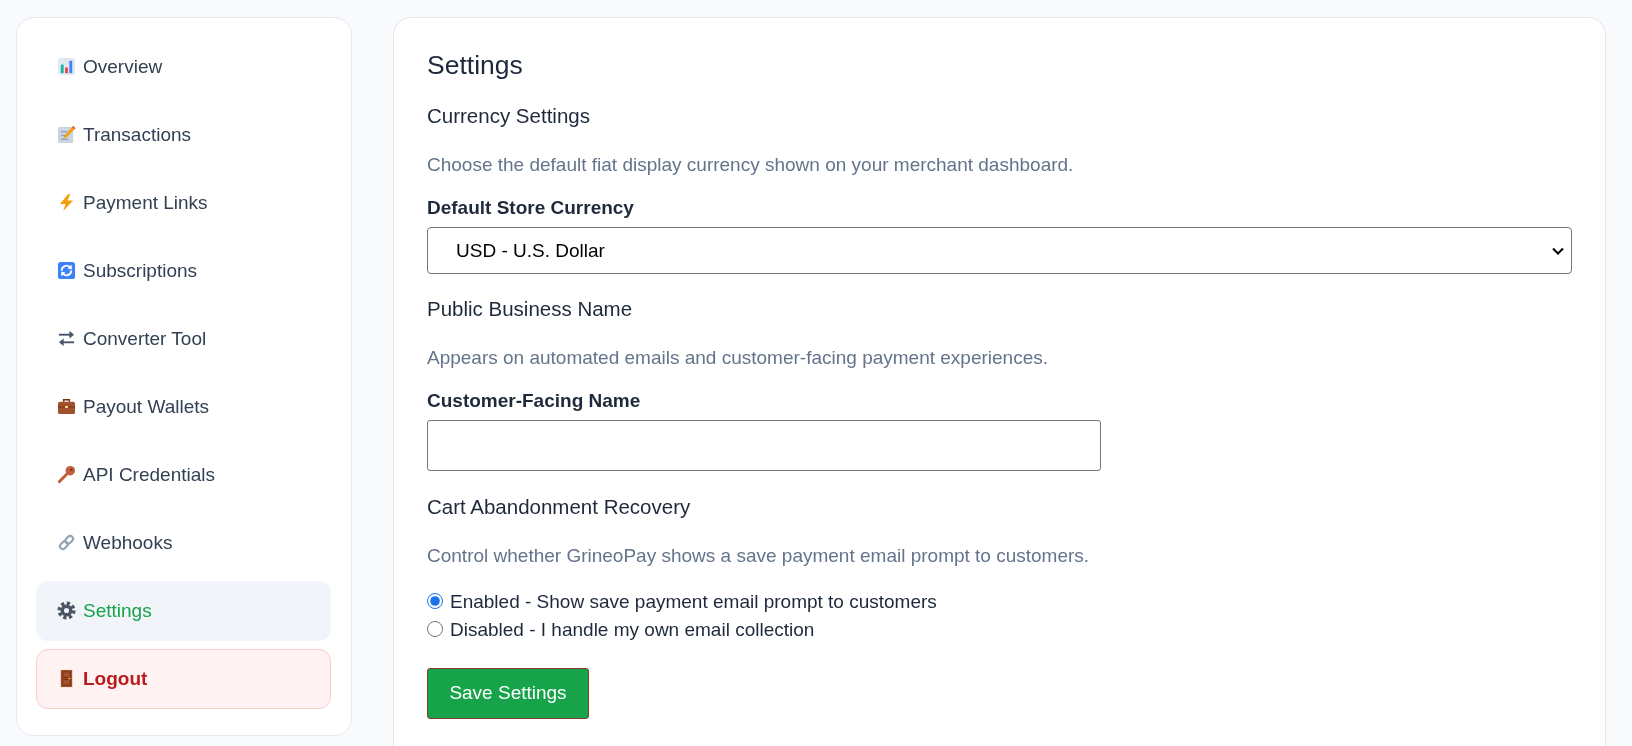  I want to click on field-label: Customer-Facing Name, so click(534, 400).